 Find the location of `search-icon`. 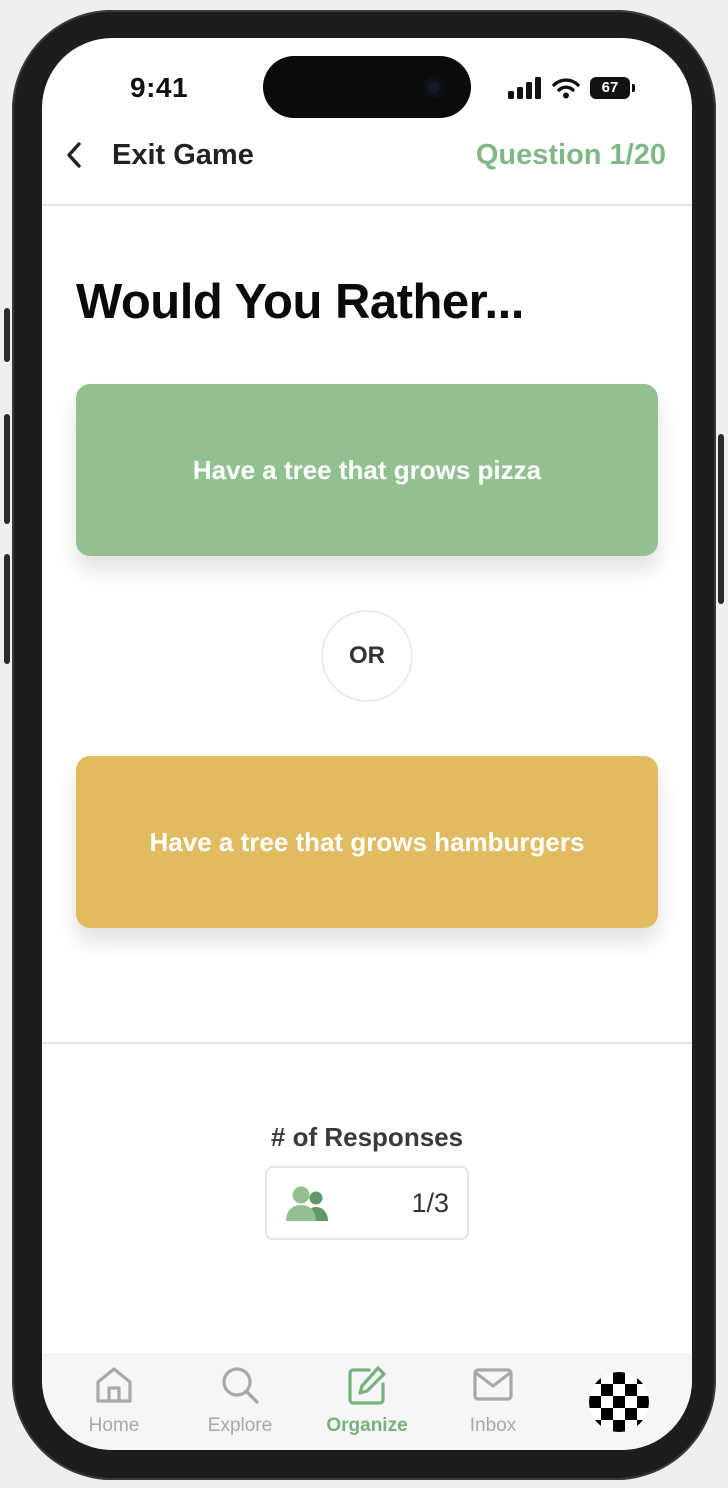

search-icon is located at coordinates (240, 1385).